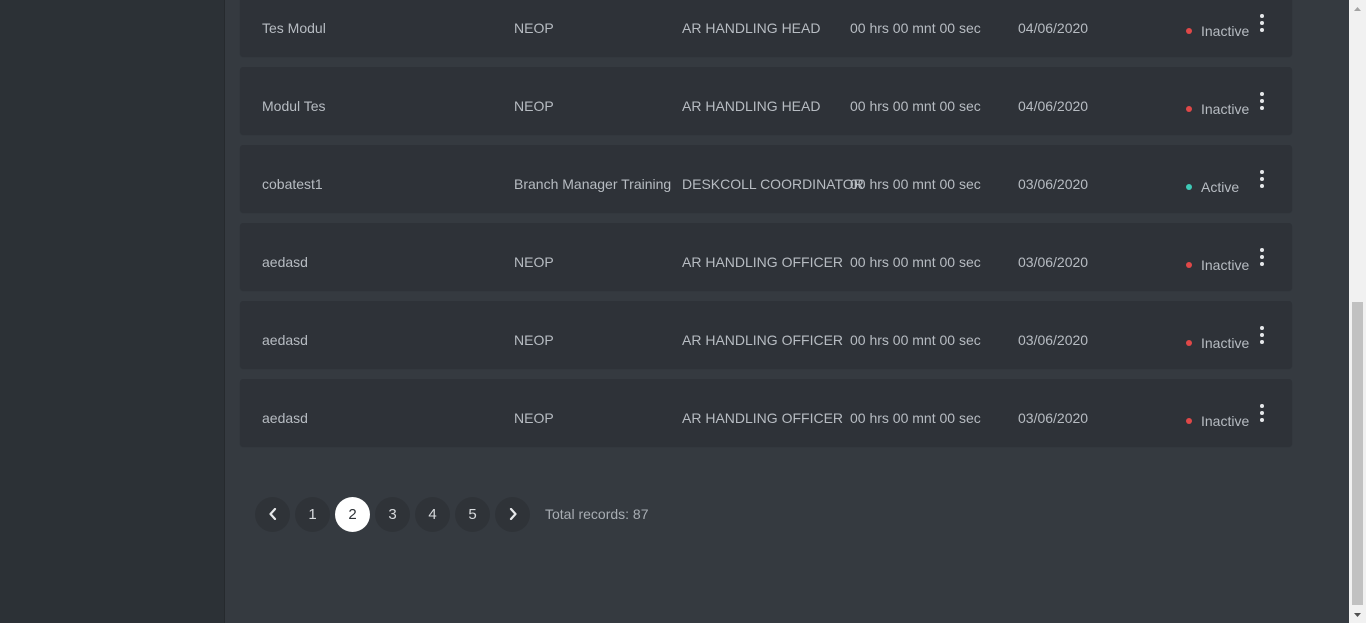  Describe the element at coordinates (352, 514) in the screenshot. I see `page-button-2: 2` at that location.